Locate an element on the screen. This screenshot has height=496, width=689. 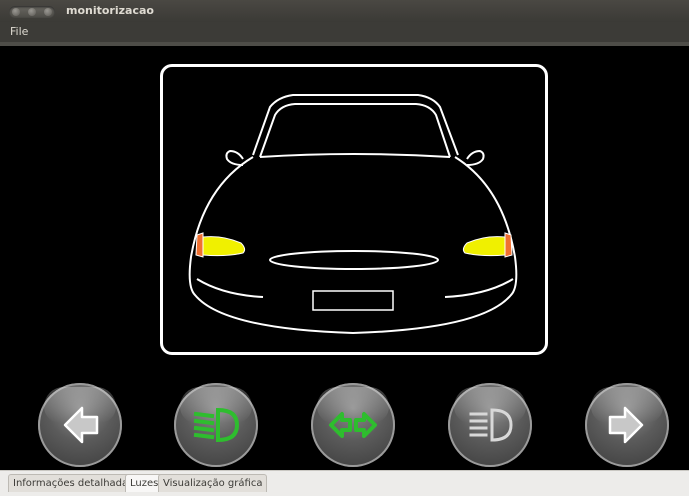
minimize-window-button is located at coordinates (32, 12).